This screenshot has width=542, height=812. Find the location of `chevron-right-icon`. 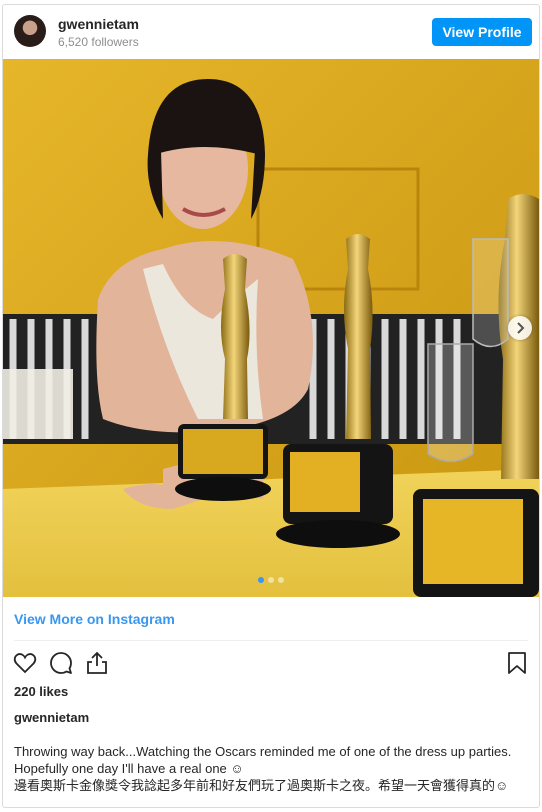

chevron-right-icon is located at coordinates (521, 328).